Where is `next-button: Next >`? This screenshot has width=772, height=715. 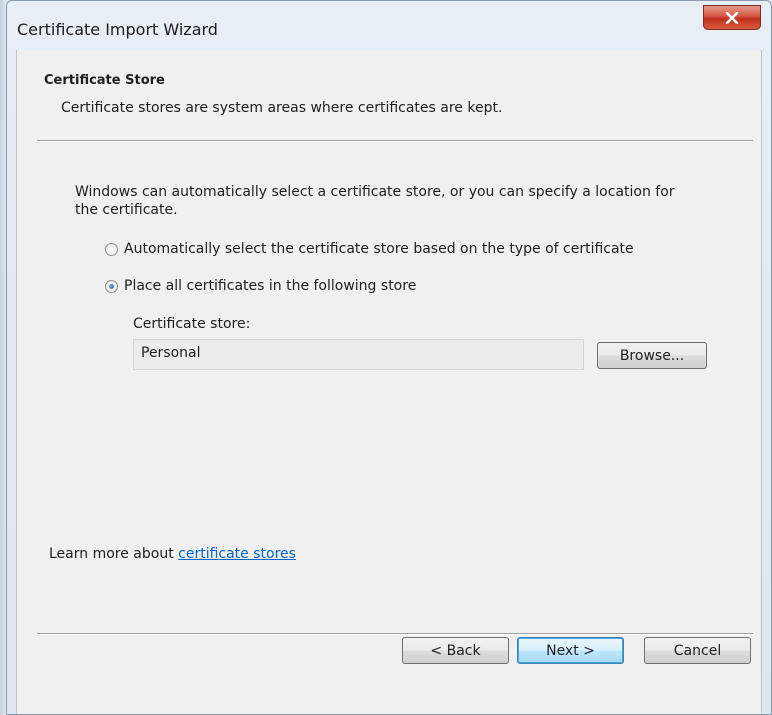
next-button: Next > is located at coordinates (570, 650).